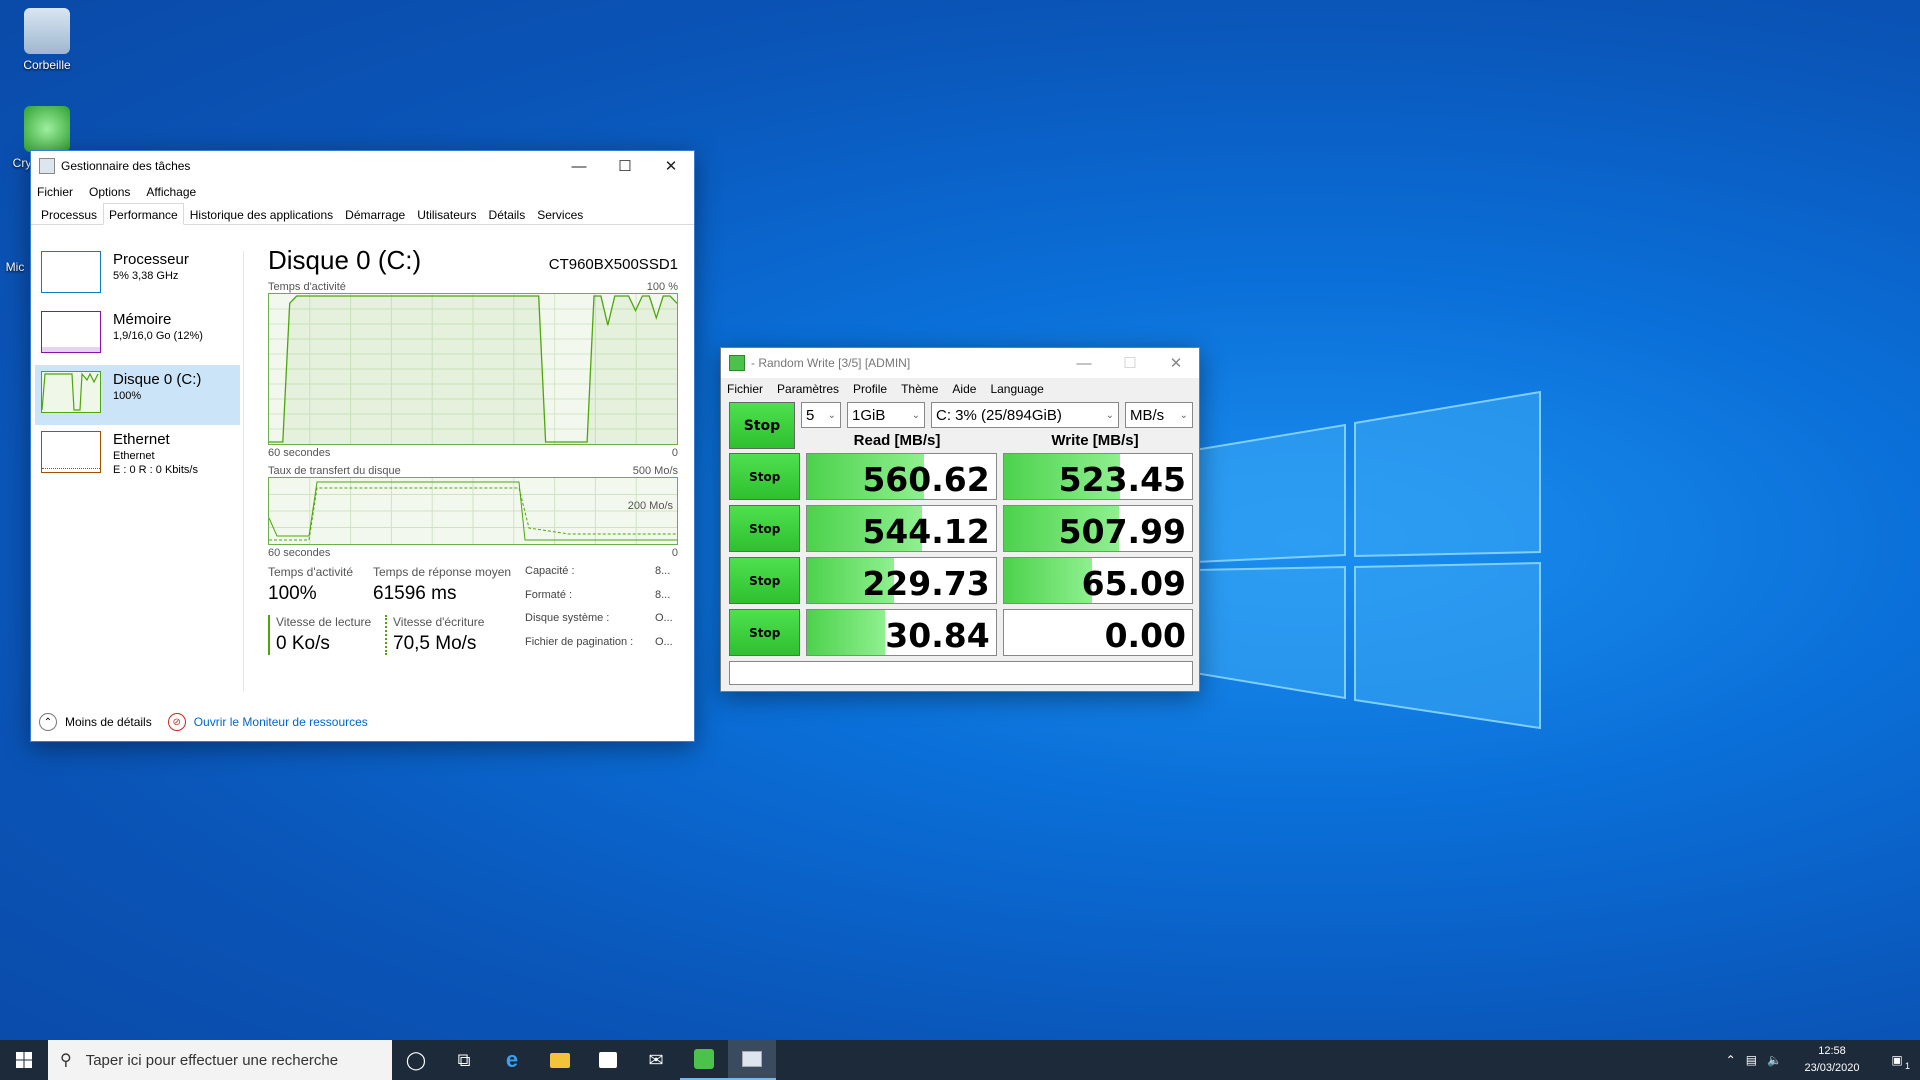  Describe the element at coordinates (157, 379) in the screenshot. I see `resource-name: Disque 0 (C:)` at that location.